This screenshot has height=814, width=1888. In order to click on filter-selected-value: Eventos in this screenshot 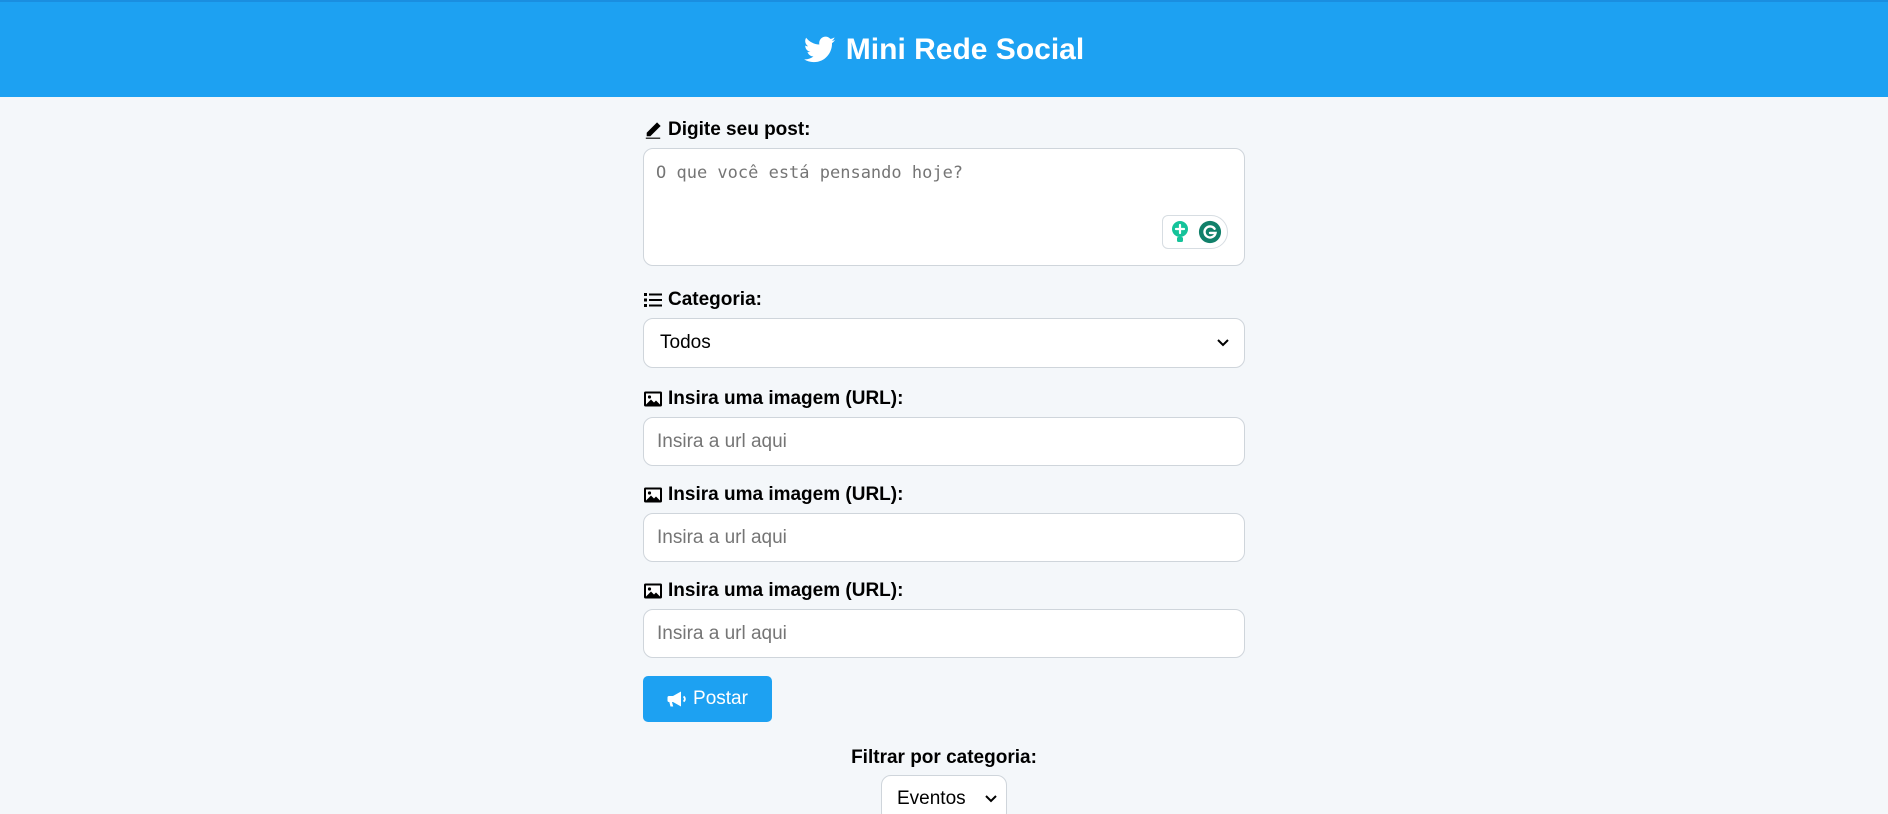, I will do `click(931, 798)`.